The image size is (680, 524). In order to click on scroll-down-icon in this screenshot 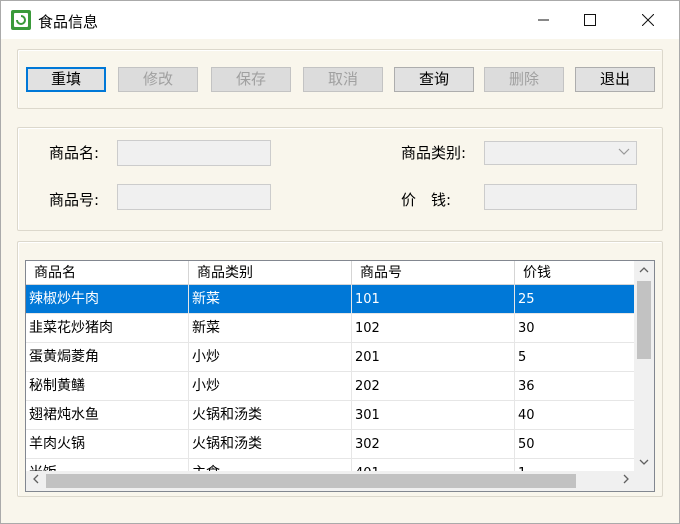, I will do `click(644, 463)`.